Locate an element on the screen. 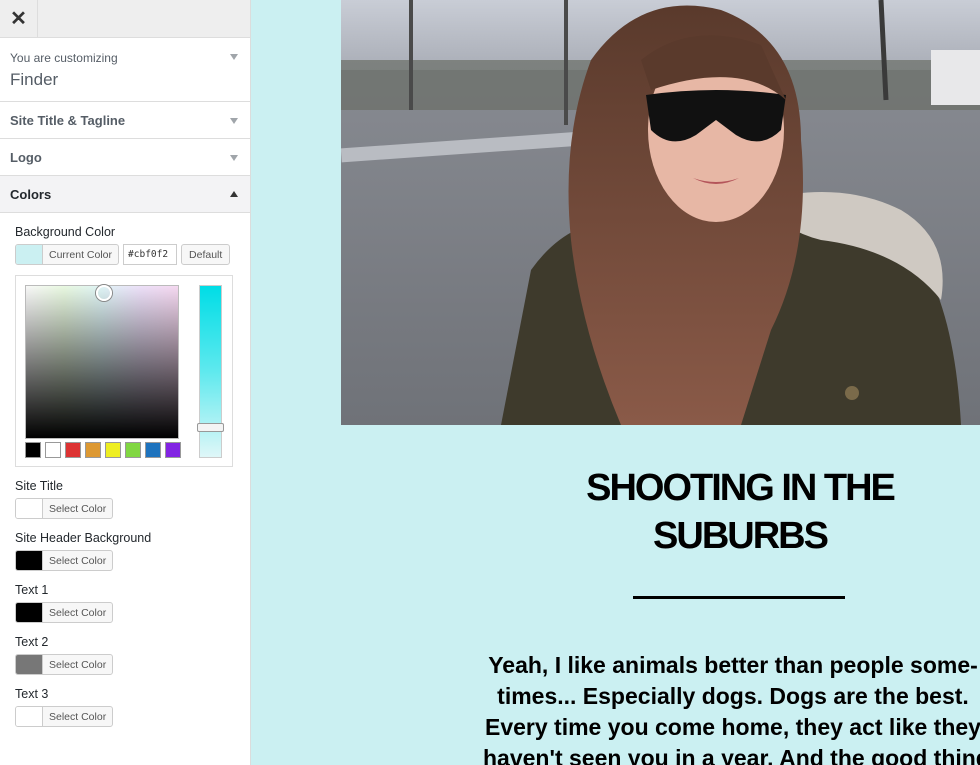 The width and height of the screenshot is (980, 765). close-icon: ✕ is located at coordinates (19, 18).